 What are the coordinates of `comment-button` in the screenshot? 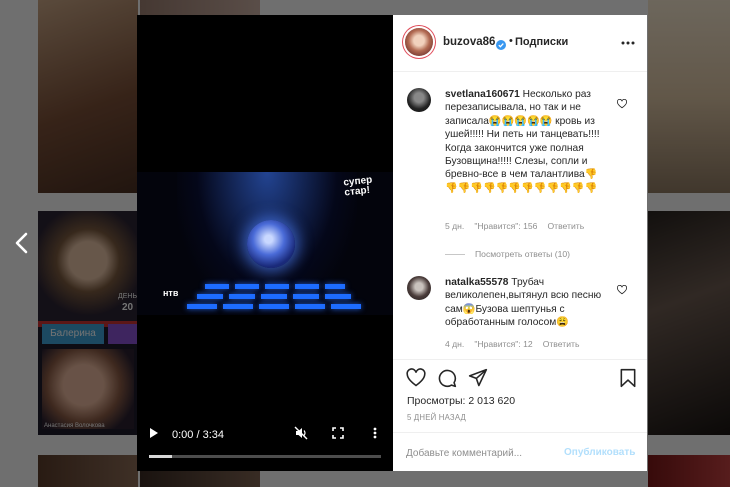 It's located at (447, 378).